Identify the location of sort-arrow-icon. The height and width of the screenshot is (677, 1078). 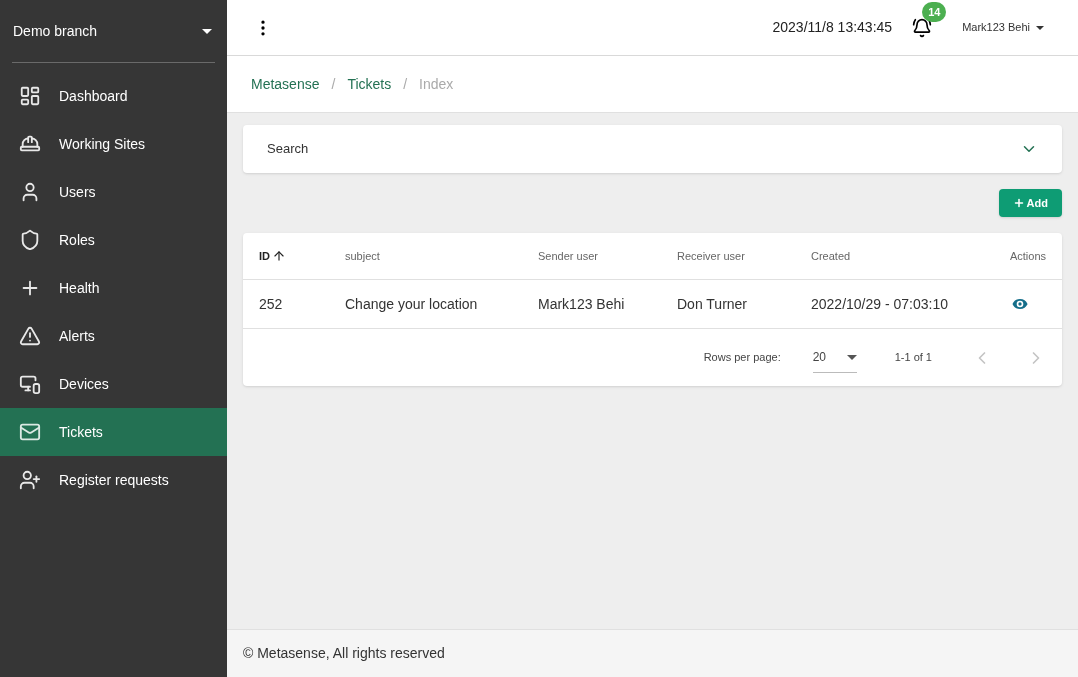
(279, 256).